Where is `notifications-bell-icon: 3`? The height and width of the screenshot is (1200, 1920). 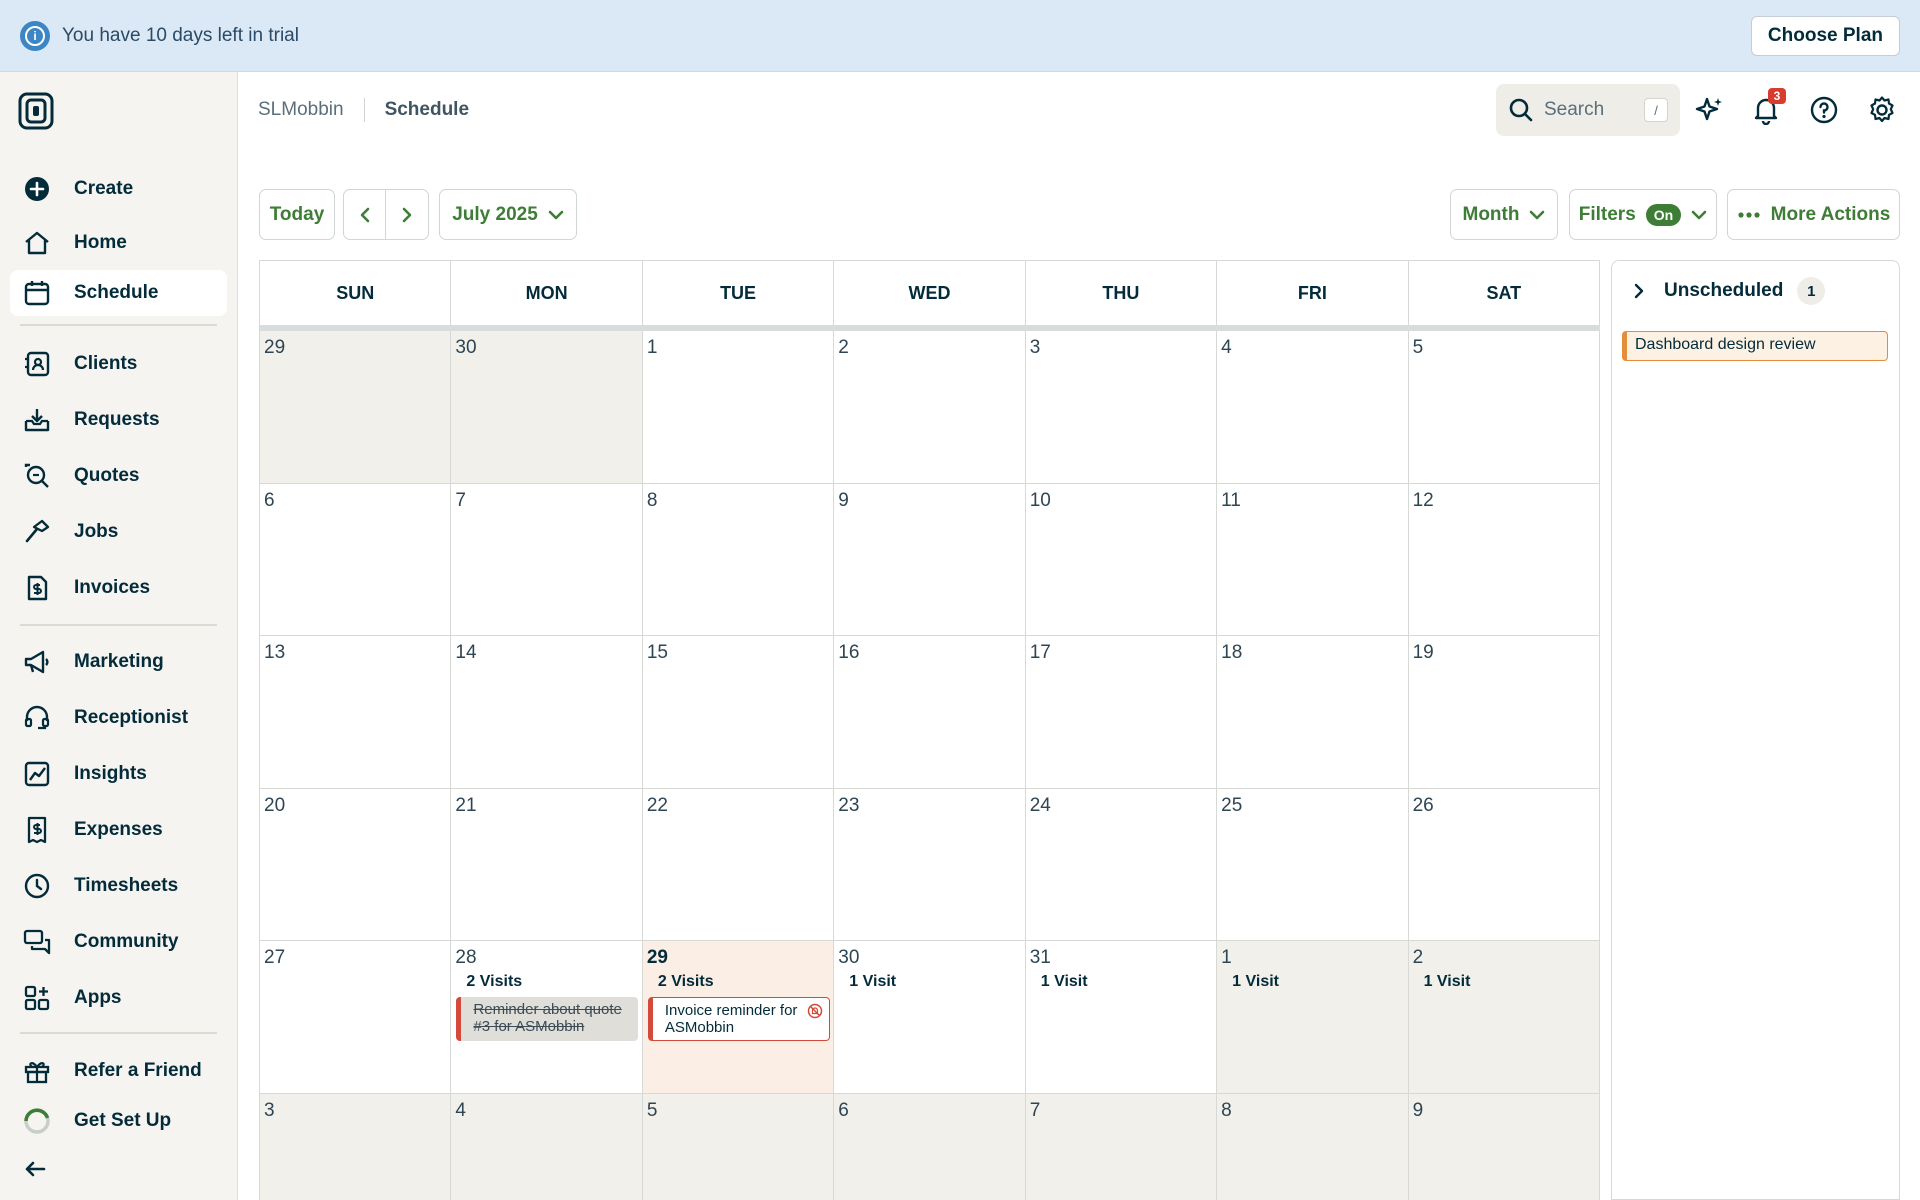
notifications-bell-icon: 3 is located at coordinates (1768, 107).